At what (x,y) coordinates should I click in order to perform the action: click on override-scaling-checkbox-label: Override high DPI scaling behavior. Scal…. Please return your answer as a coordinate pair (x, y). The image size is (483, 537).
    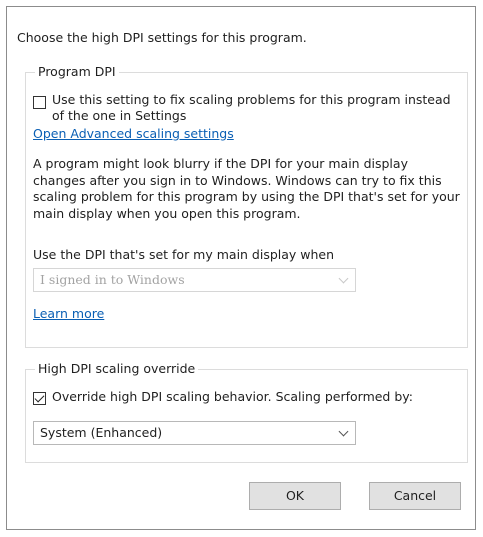
    Looking at the image, I should click on (252, 397).